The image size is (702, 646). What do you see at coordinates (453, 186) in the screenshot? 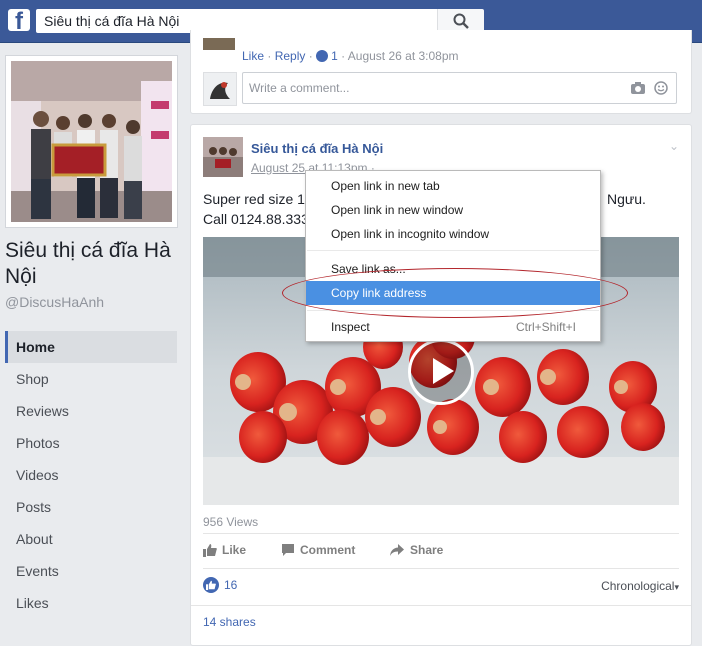
I see `menu-item-open-new-tab: Open link in new tab` at bounding box center [453, 186].